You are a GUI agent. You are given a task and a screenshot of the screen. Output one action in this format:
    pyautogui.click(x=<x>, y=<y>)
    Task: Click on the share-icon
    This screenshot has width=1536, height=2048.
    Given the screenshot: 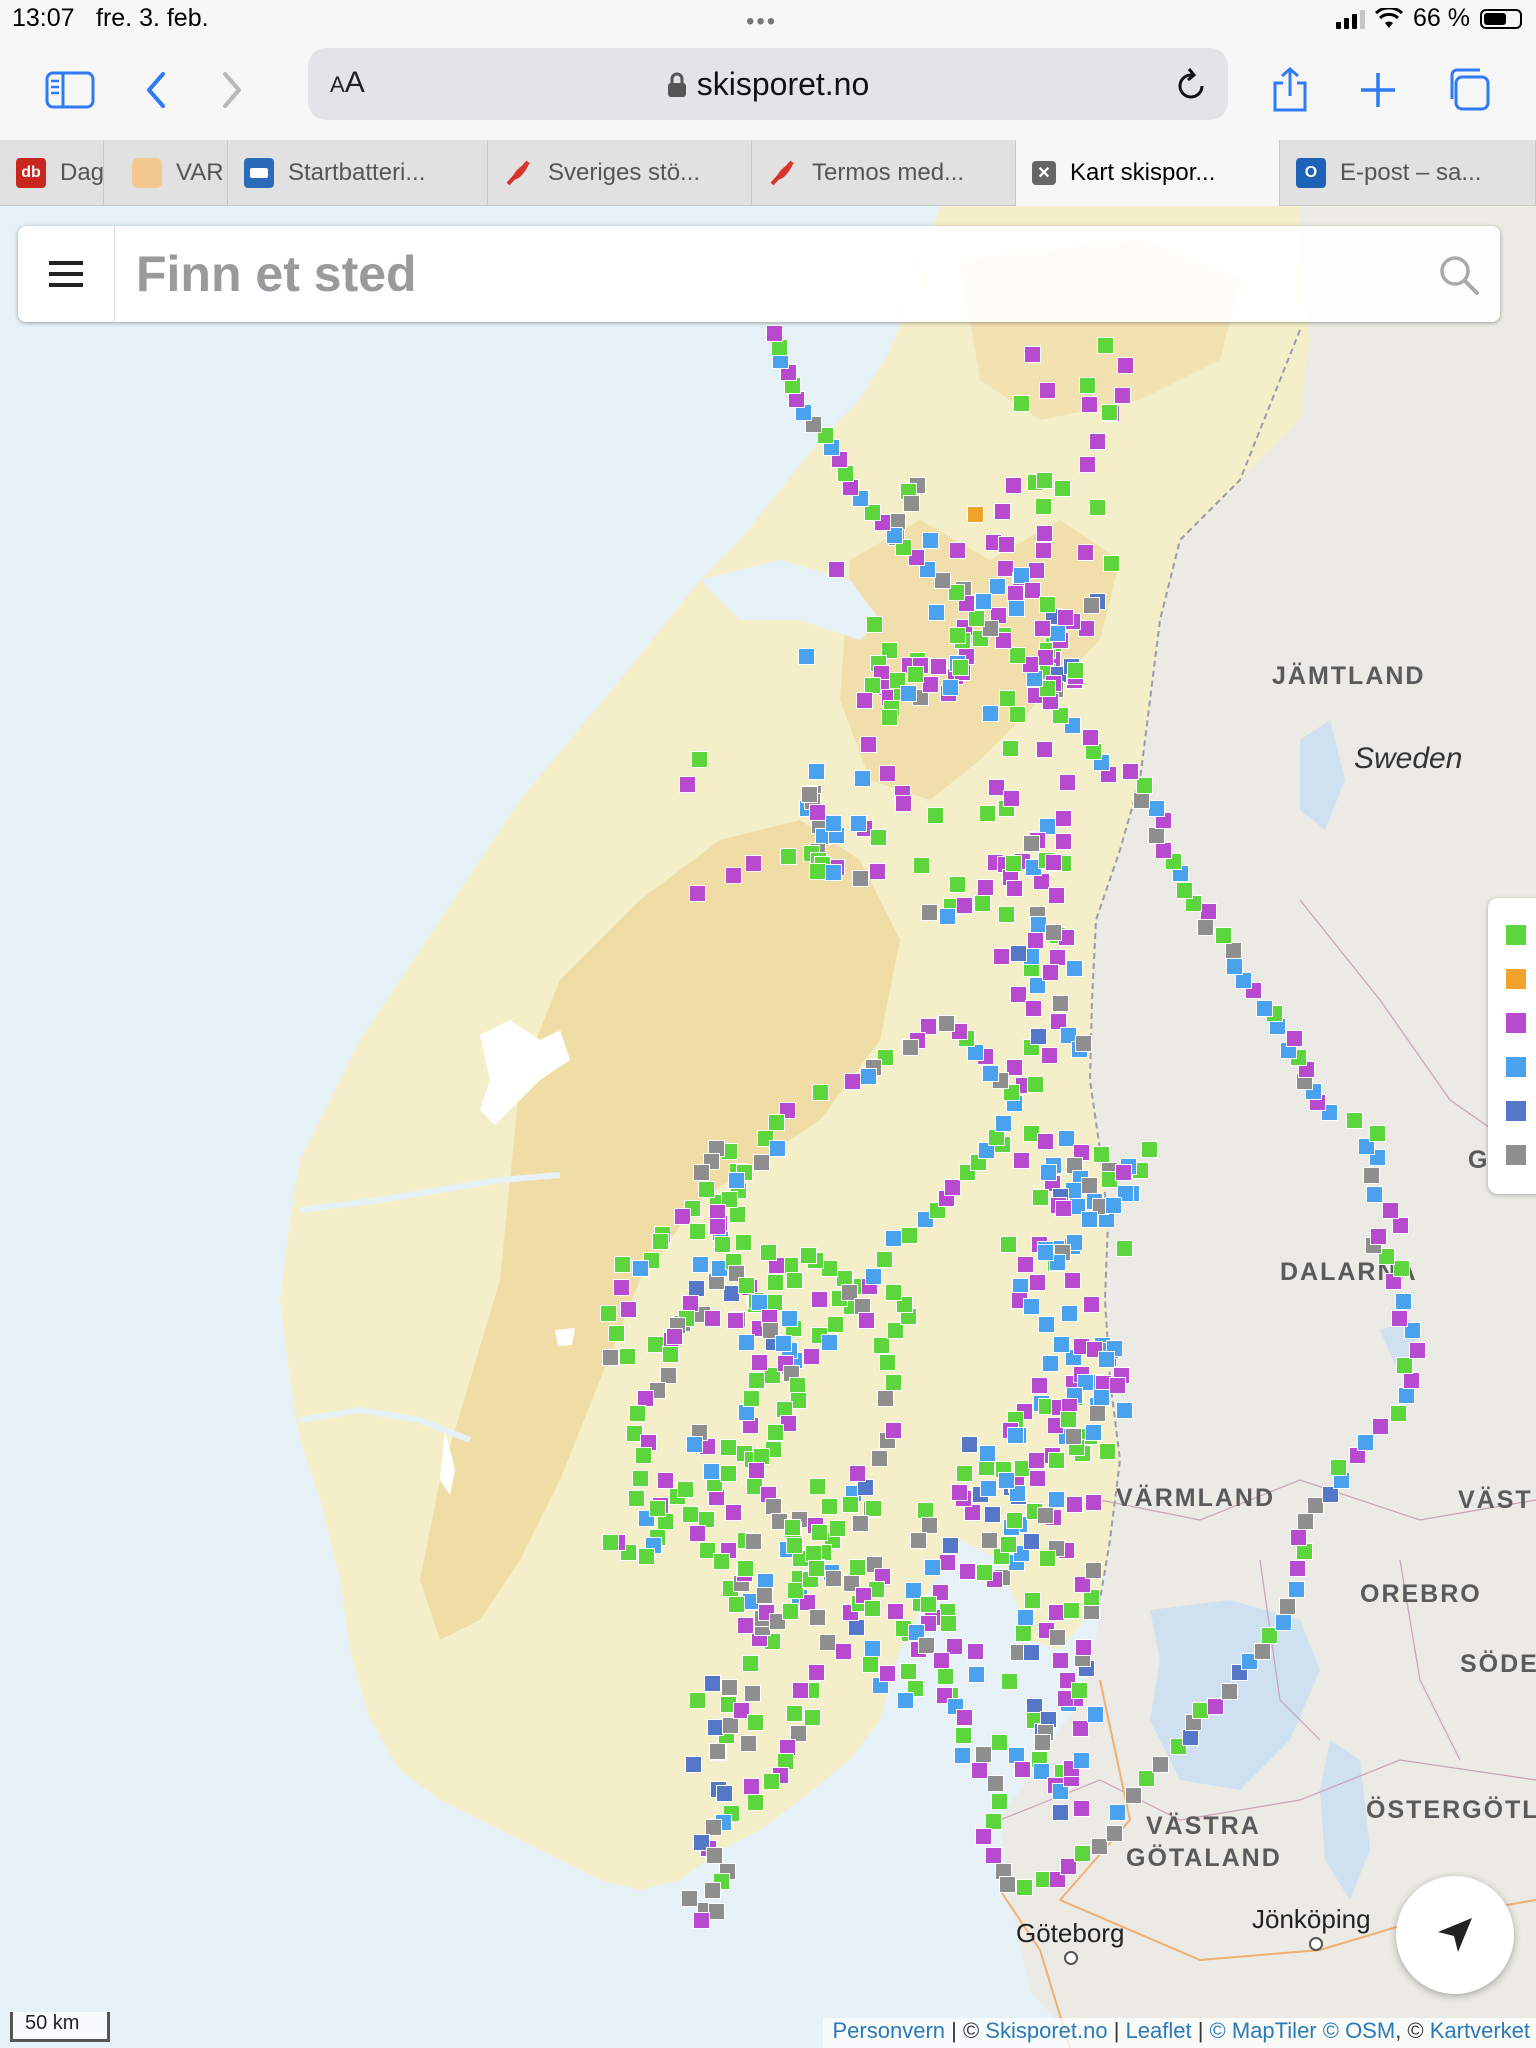 What is the action you would take?
    pyautogui.click(x=1290, y=90)
    